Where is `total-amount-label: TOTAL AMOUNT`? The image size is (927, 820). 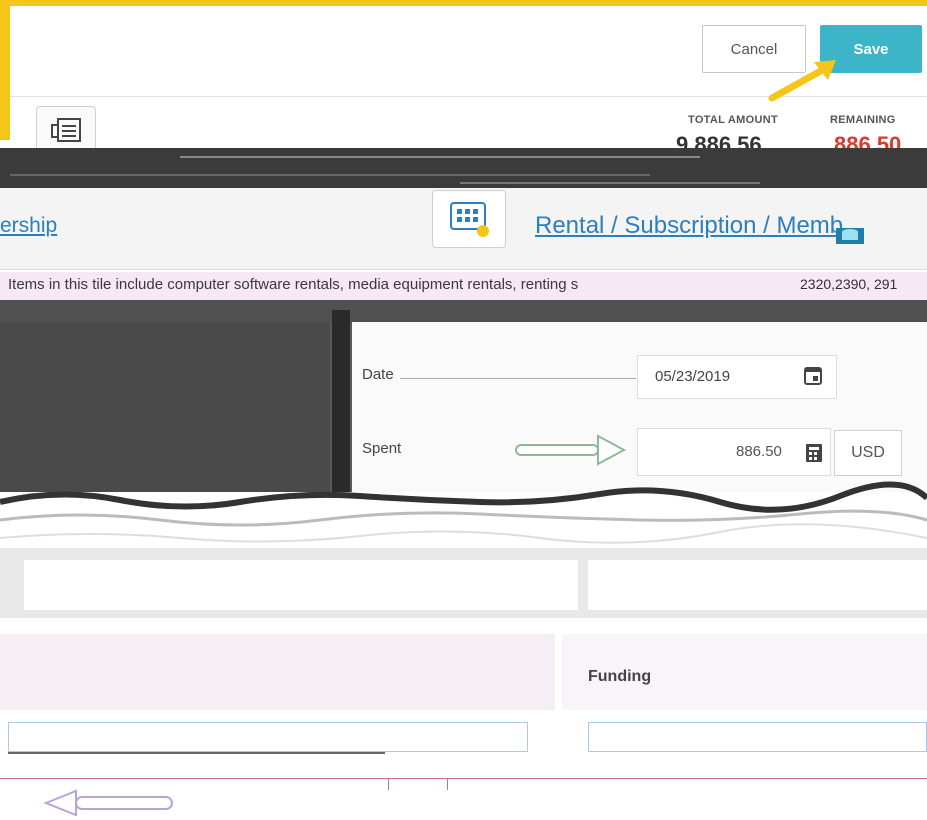 total-amount-label: TOTAL AMOUNT is located at coordinates (733, 120).